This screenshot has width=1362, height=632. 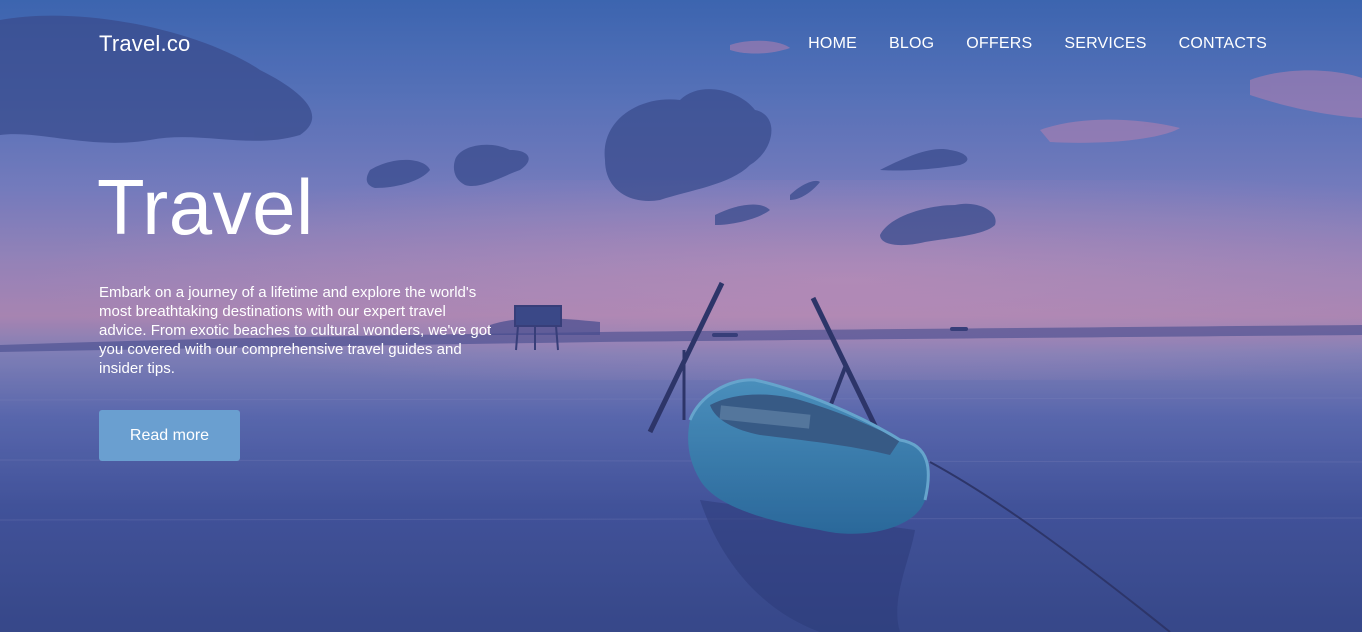 I want to click on nav-item-home: HOME, so click(x=832, y=44).